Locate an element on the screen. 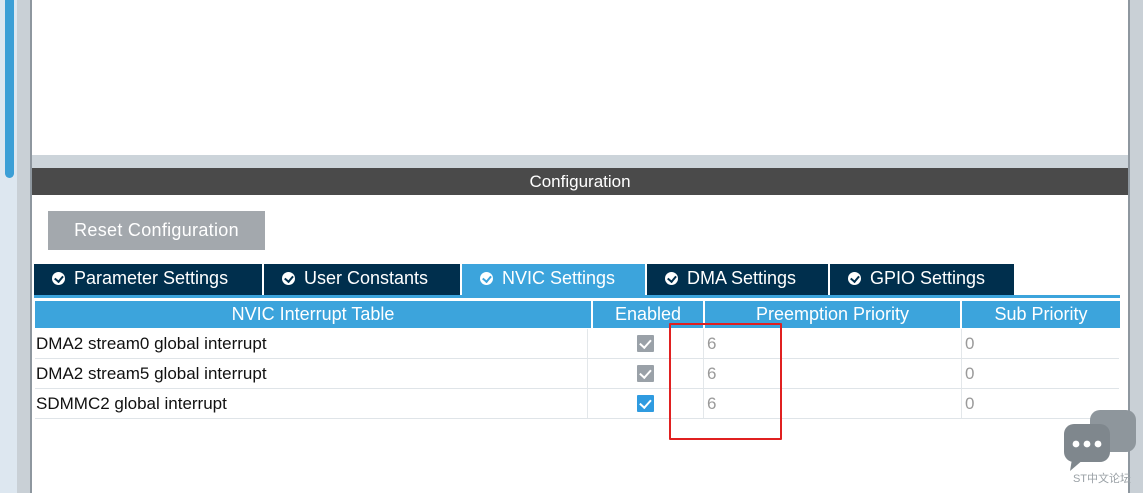 The height and width of the screenshot is (493, 1143). configuration-header: Configuration is located at coordinates (580, 181).